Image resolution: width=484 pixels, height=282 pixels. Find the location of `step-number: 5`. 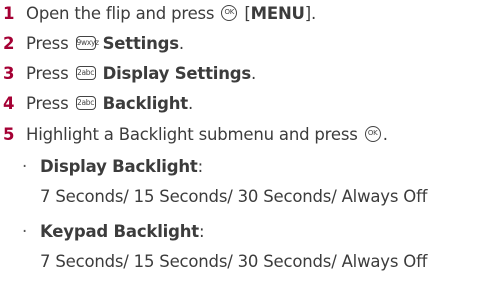

step-number: 5 is located at coordinates (9, 134).